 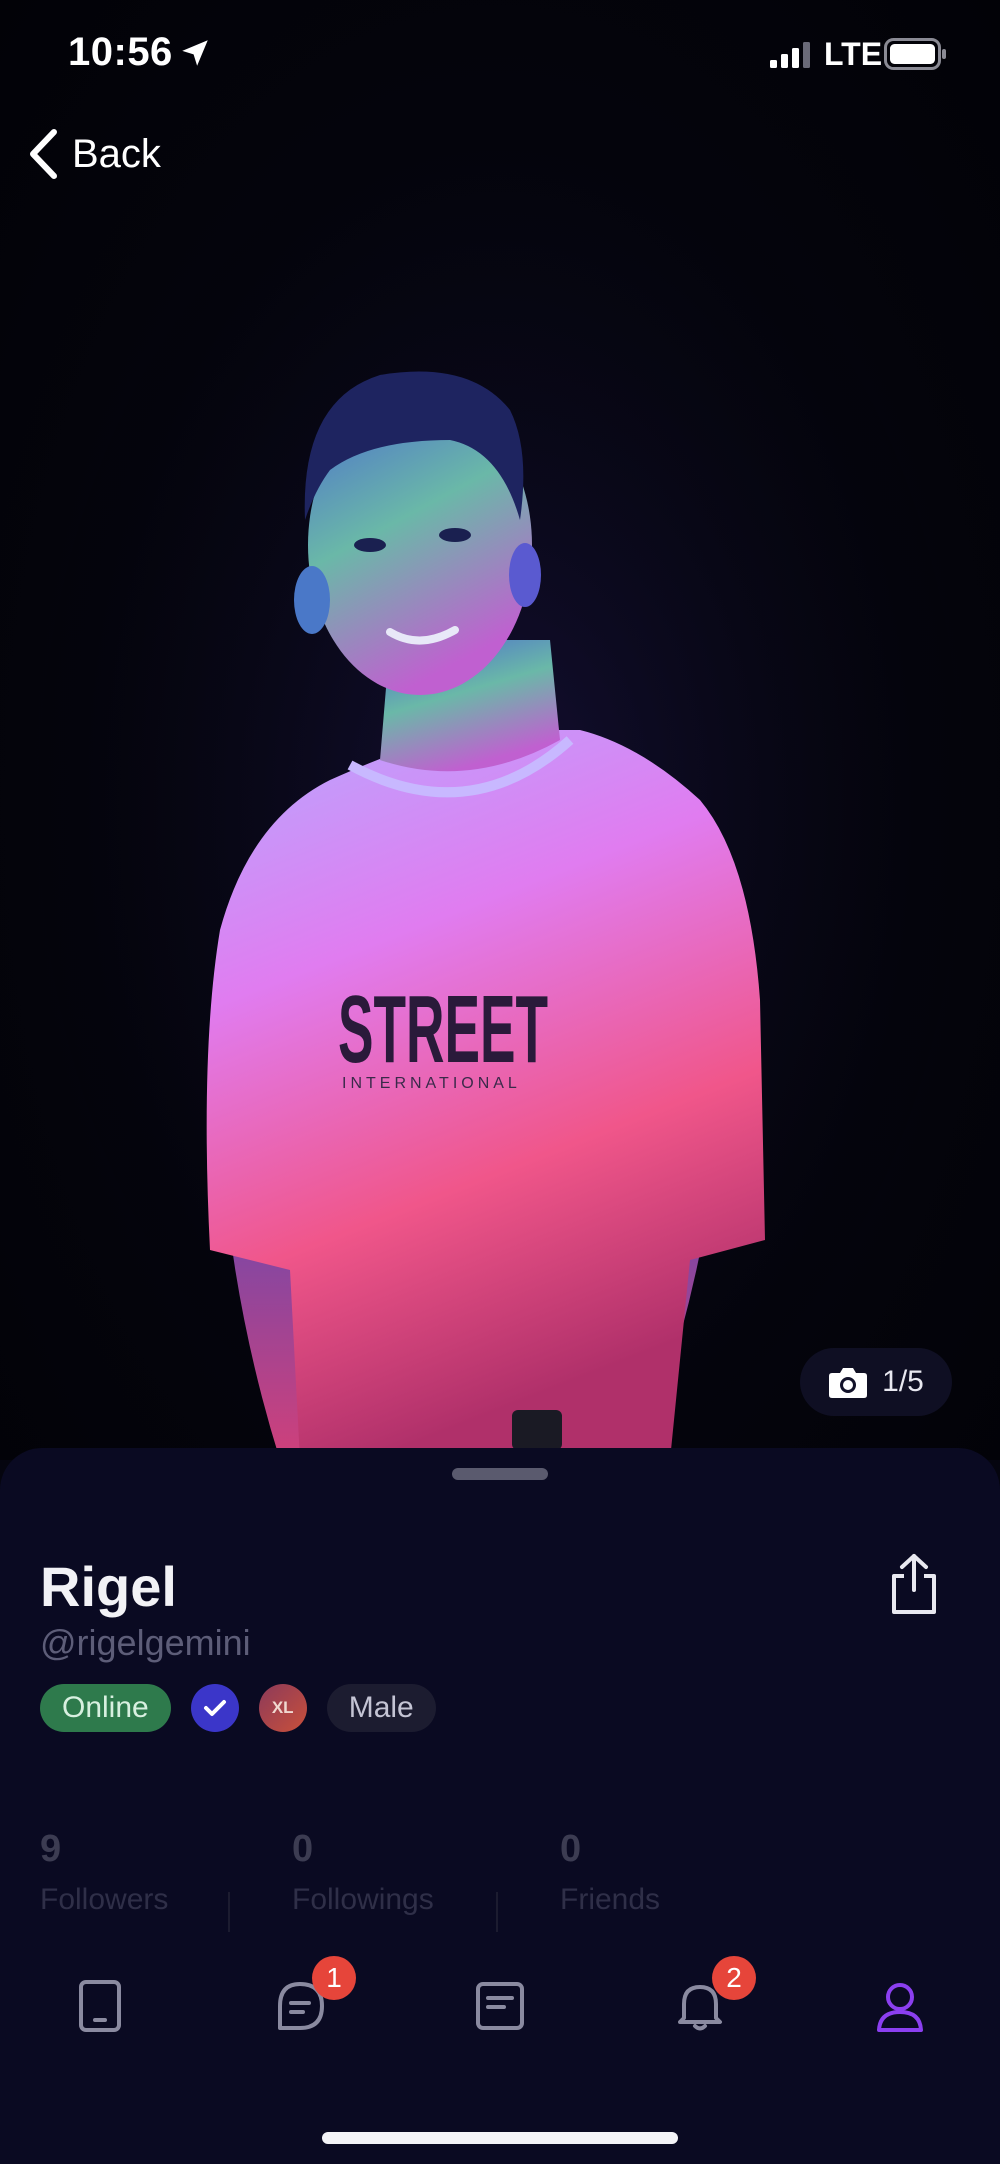 What do you see at coordinates (790, 55) in the screenshot?
I see `signal-icon` at bounding box center [790, 55].